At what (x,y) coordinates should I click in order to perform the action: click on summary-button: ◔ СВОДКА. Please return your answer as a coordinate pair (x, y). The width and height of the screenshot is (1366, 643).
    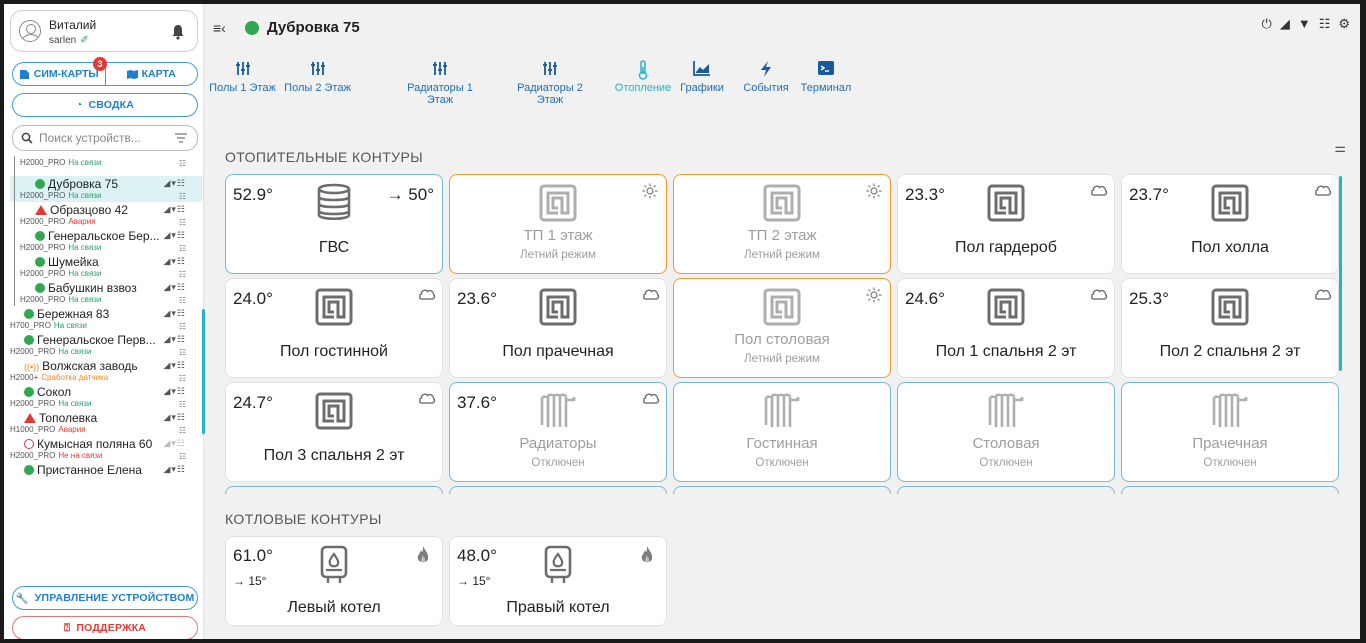
    Looking at the image, I should click on (105, 105).